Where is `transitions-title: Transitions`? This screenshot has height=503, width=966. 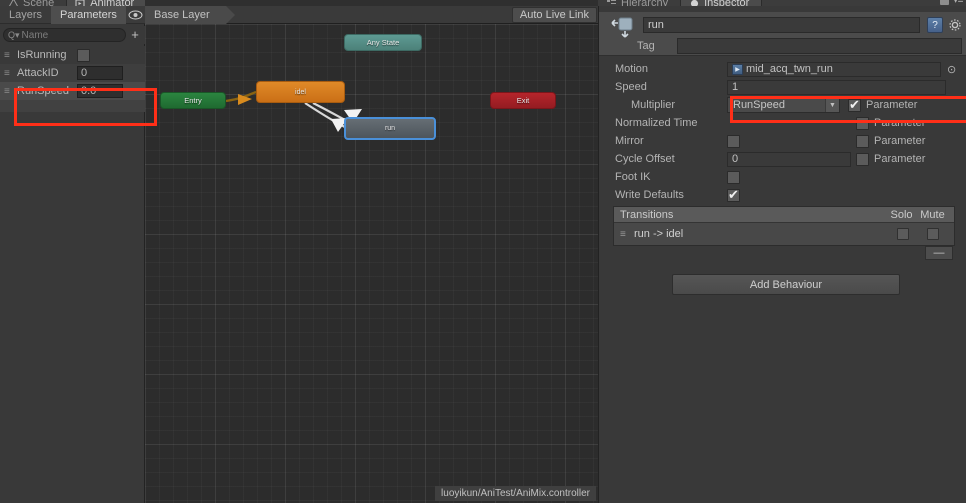
transitions-title: Transitions is located at coordinates (647, 214).